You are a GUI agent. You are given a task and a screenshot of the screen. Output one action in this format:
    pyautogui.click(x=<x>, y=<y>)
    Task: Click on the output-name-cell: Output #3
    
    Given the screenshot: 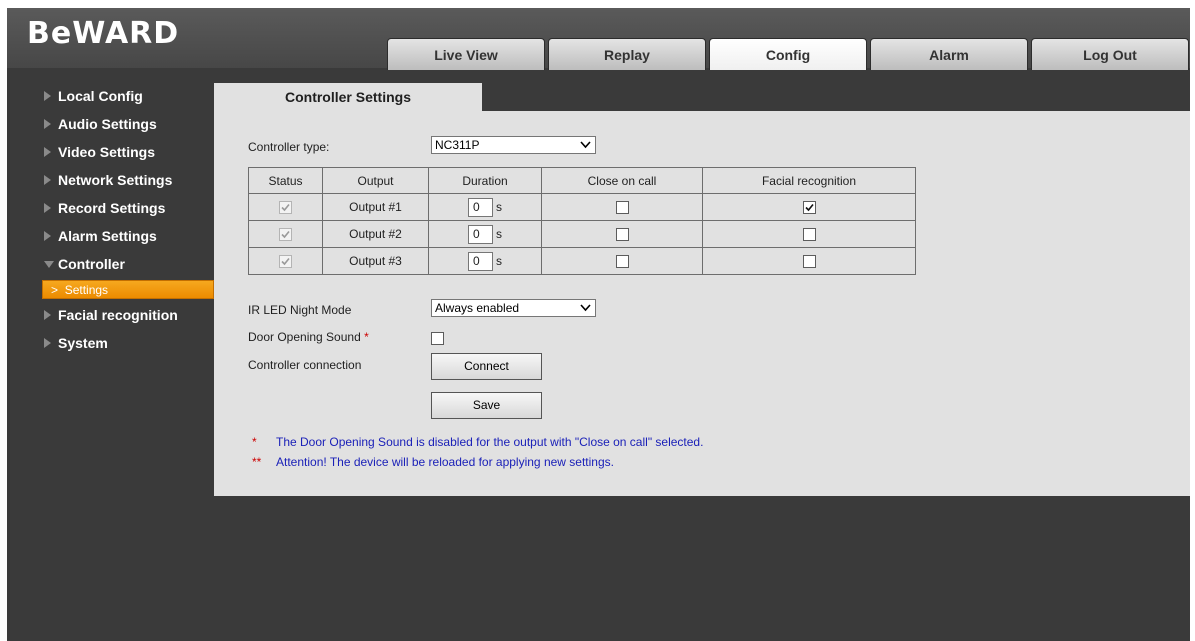 What is the action you would take?
    pyautogui.click(x=375, y=261)
    